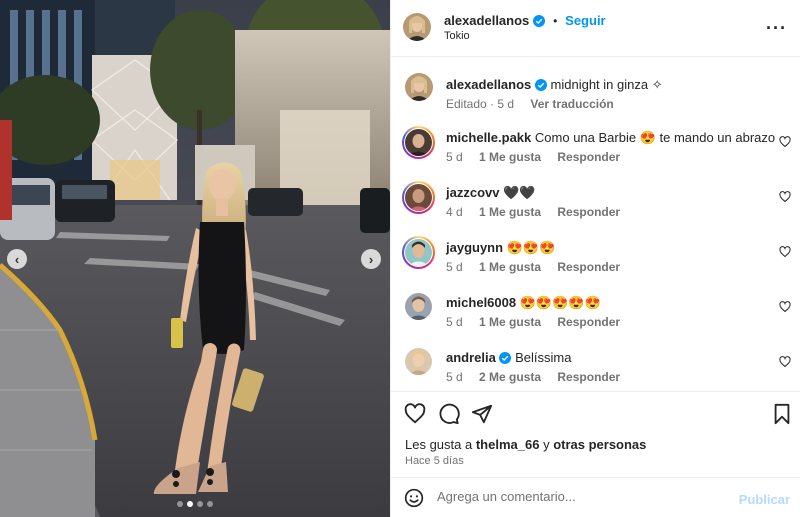 The image size is (800, 517). I want to click on likes-user-link: thelma_66, so click(508, 444).